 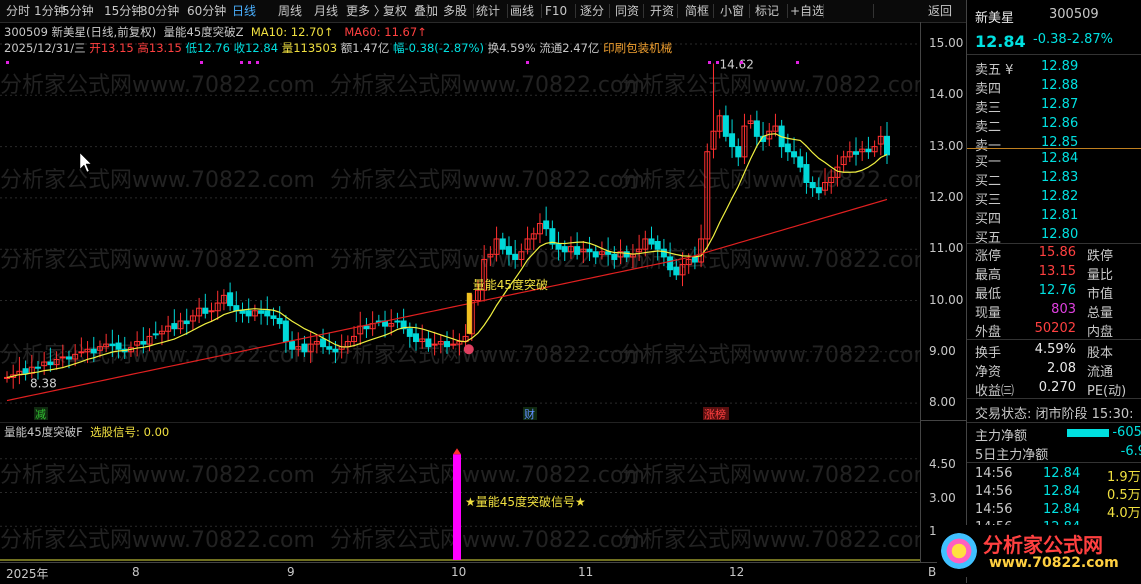 What do you see at coordinates (291, 572) in the screenshot?
I see `date-tick-label: 9` at bounding box center [291, 572].